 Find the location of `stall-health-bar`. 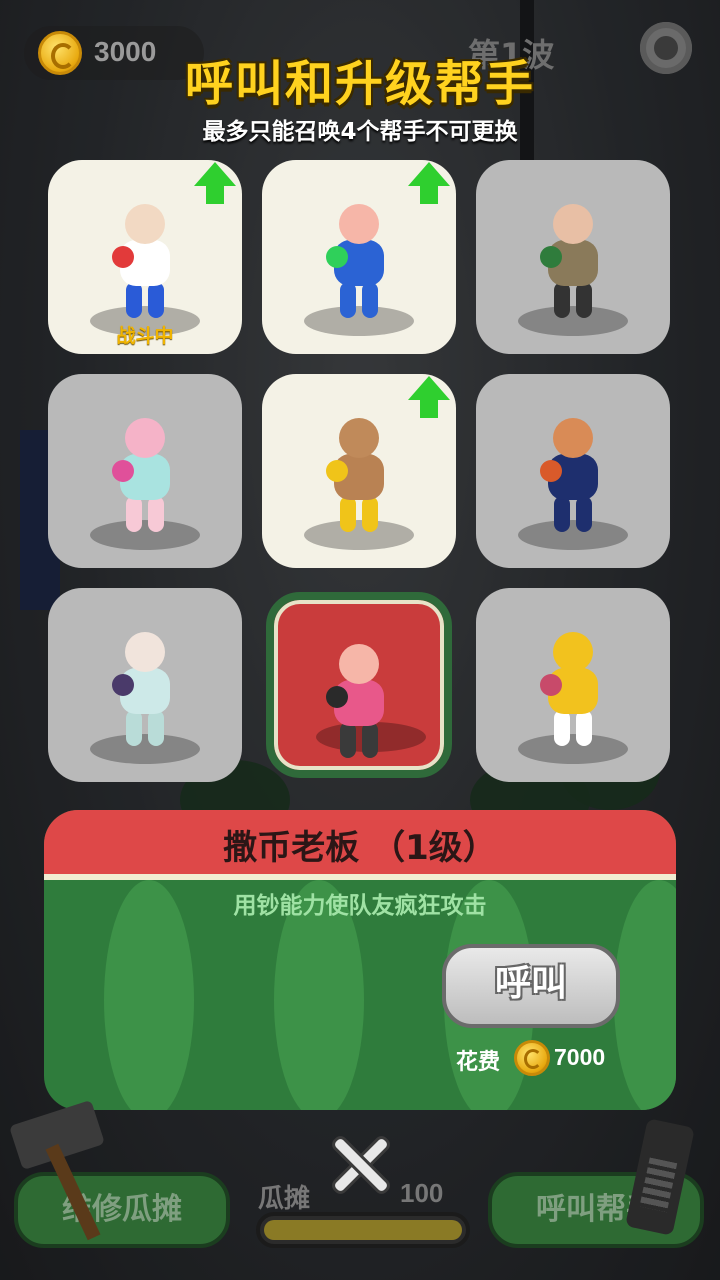

stall-health-bar is located at coordinates (363, 1230).